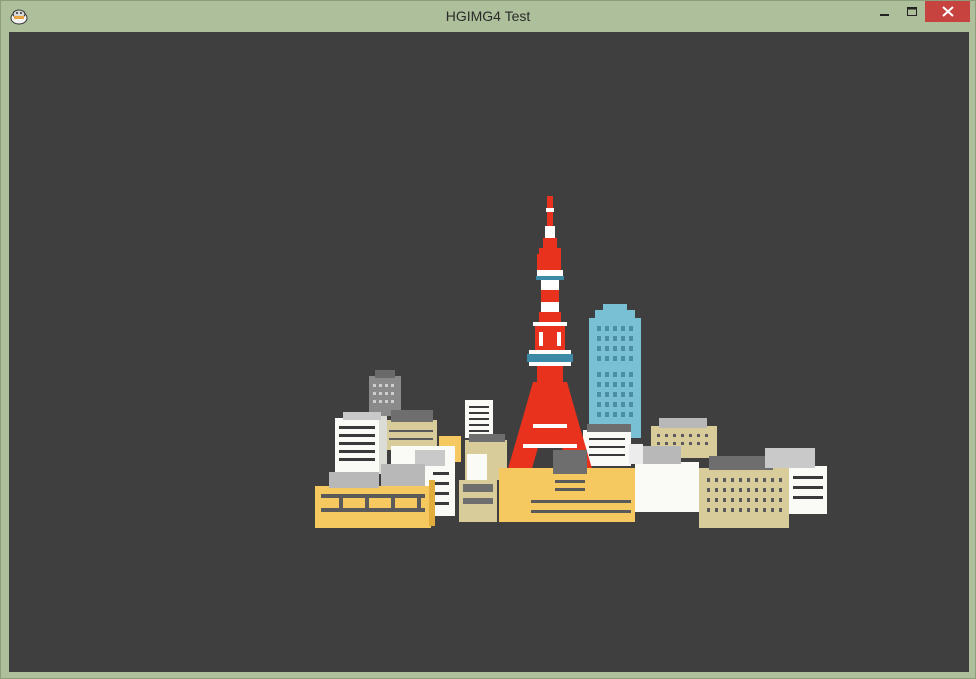  I want to click on title-bar: HGIMG4 Test, so click(488, 16).